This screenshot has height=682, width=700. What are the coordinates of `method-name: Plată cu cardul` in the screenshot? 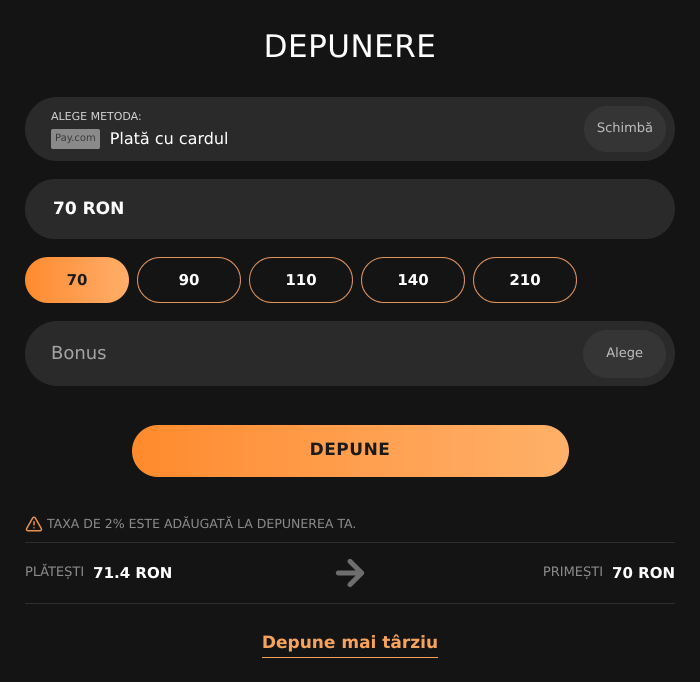 It's located at (169, 138).